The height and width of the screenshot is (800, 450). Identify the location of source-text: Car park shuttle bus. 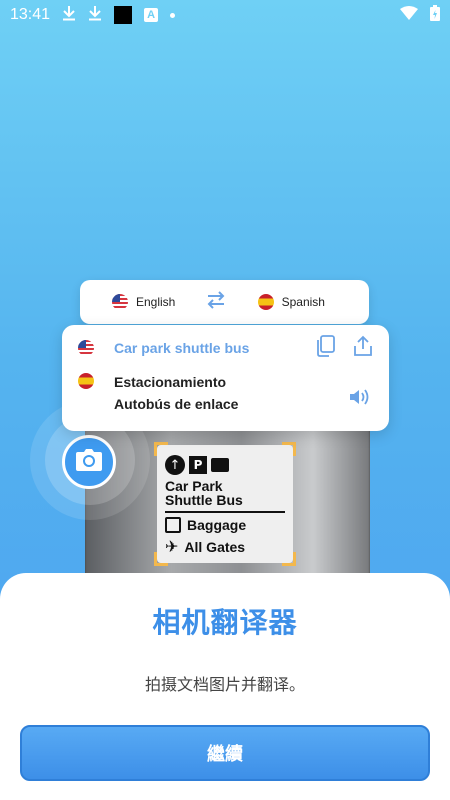
(182, 348).